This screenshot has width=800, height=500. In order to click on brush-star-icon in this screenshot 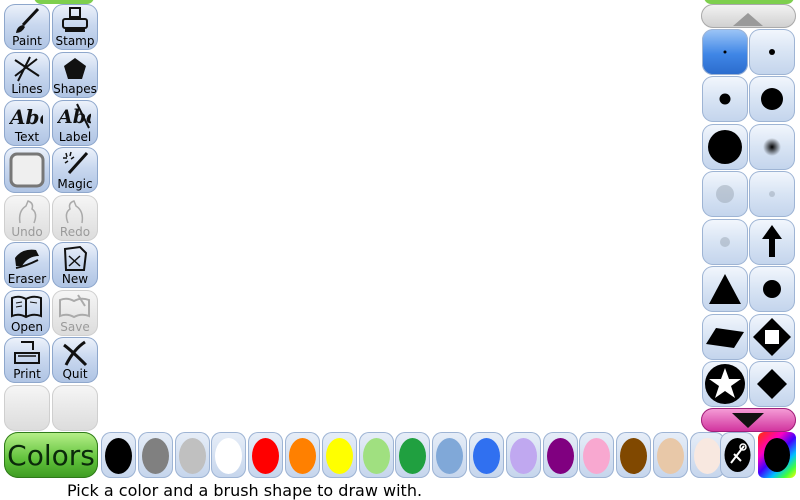, I will do `click(725, 384)`.